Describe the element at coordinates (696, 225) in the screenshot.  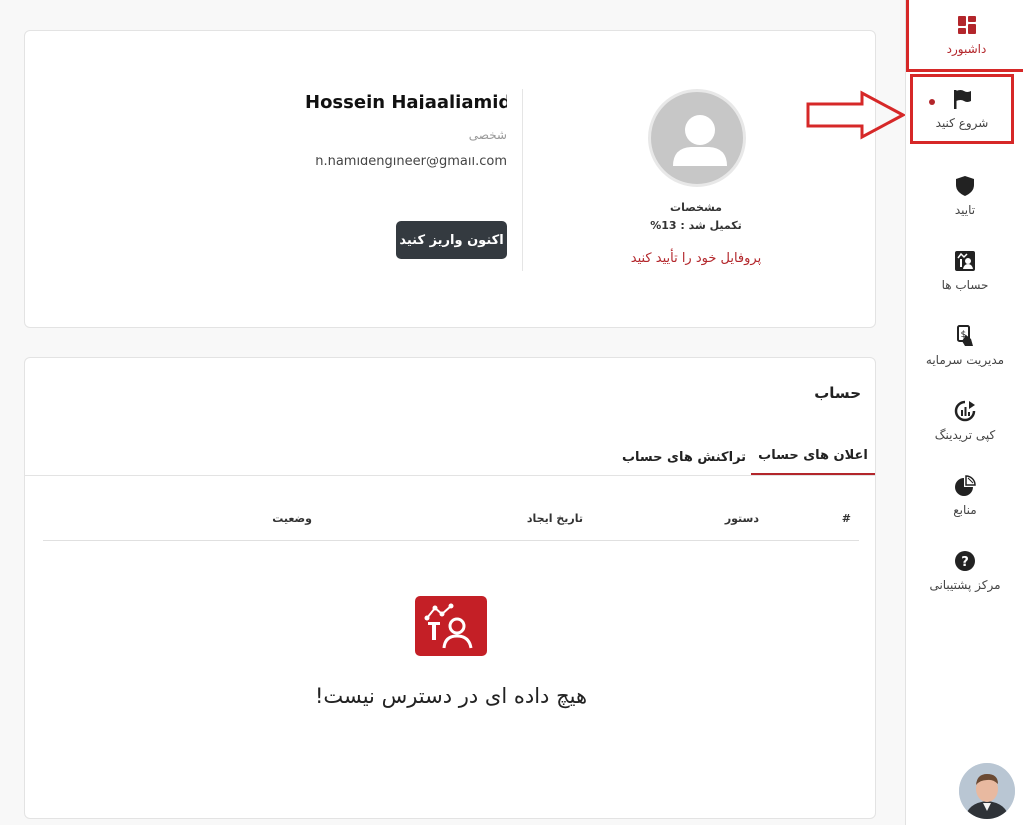
I see `completion-label: تکمیل شد : 13%` at that location.